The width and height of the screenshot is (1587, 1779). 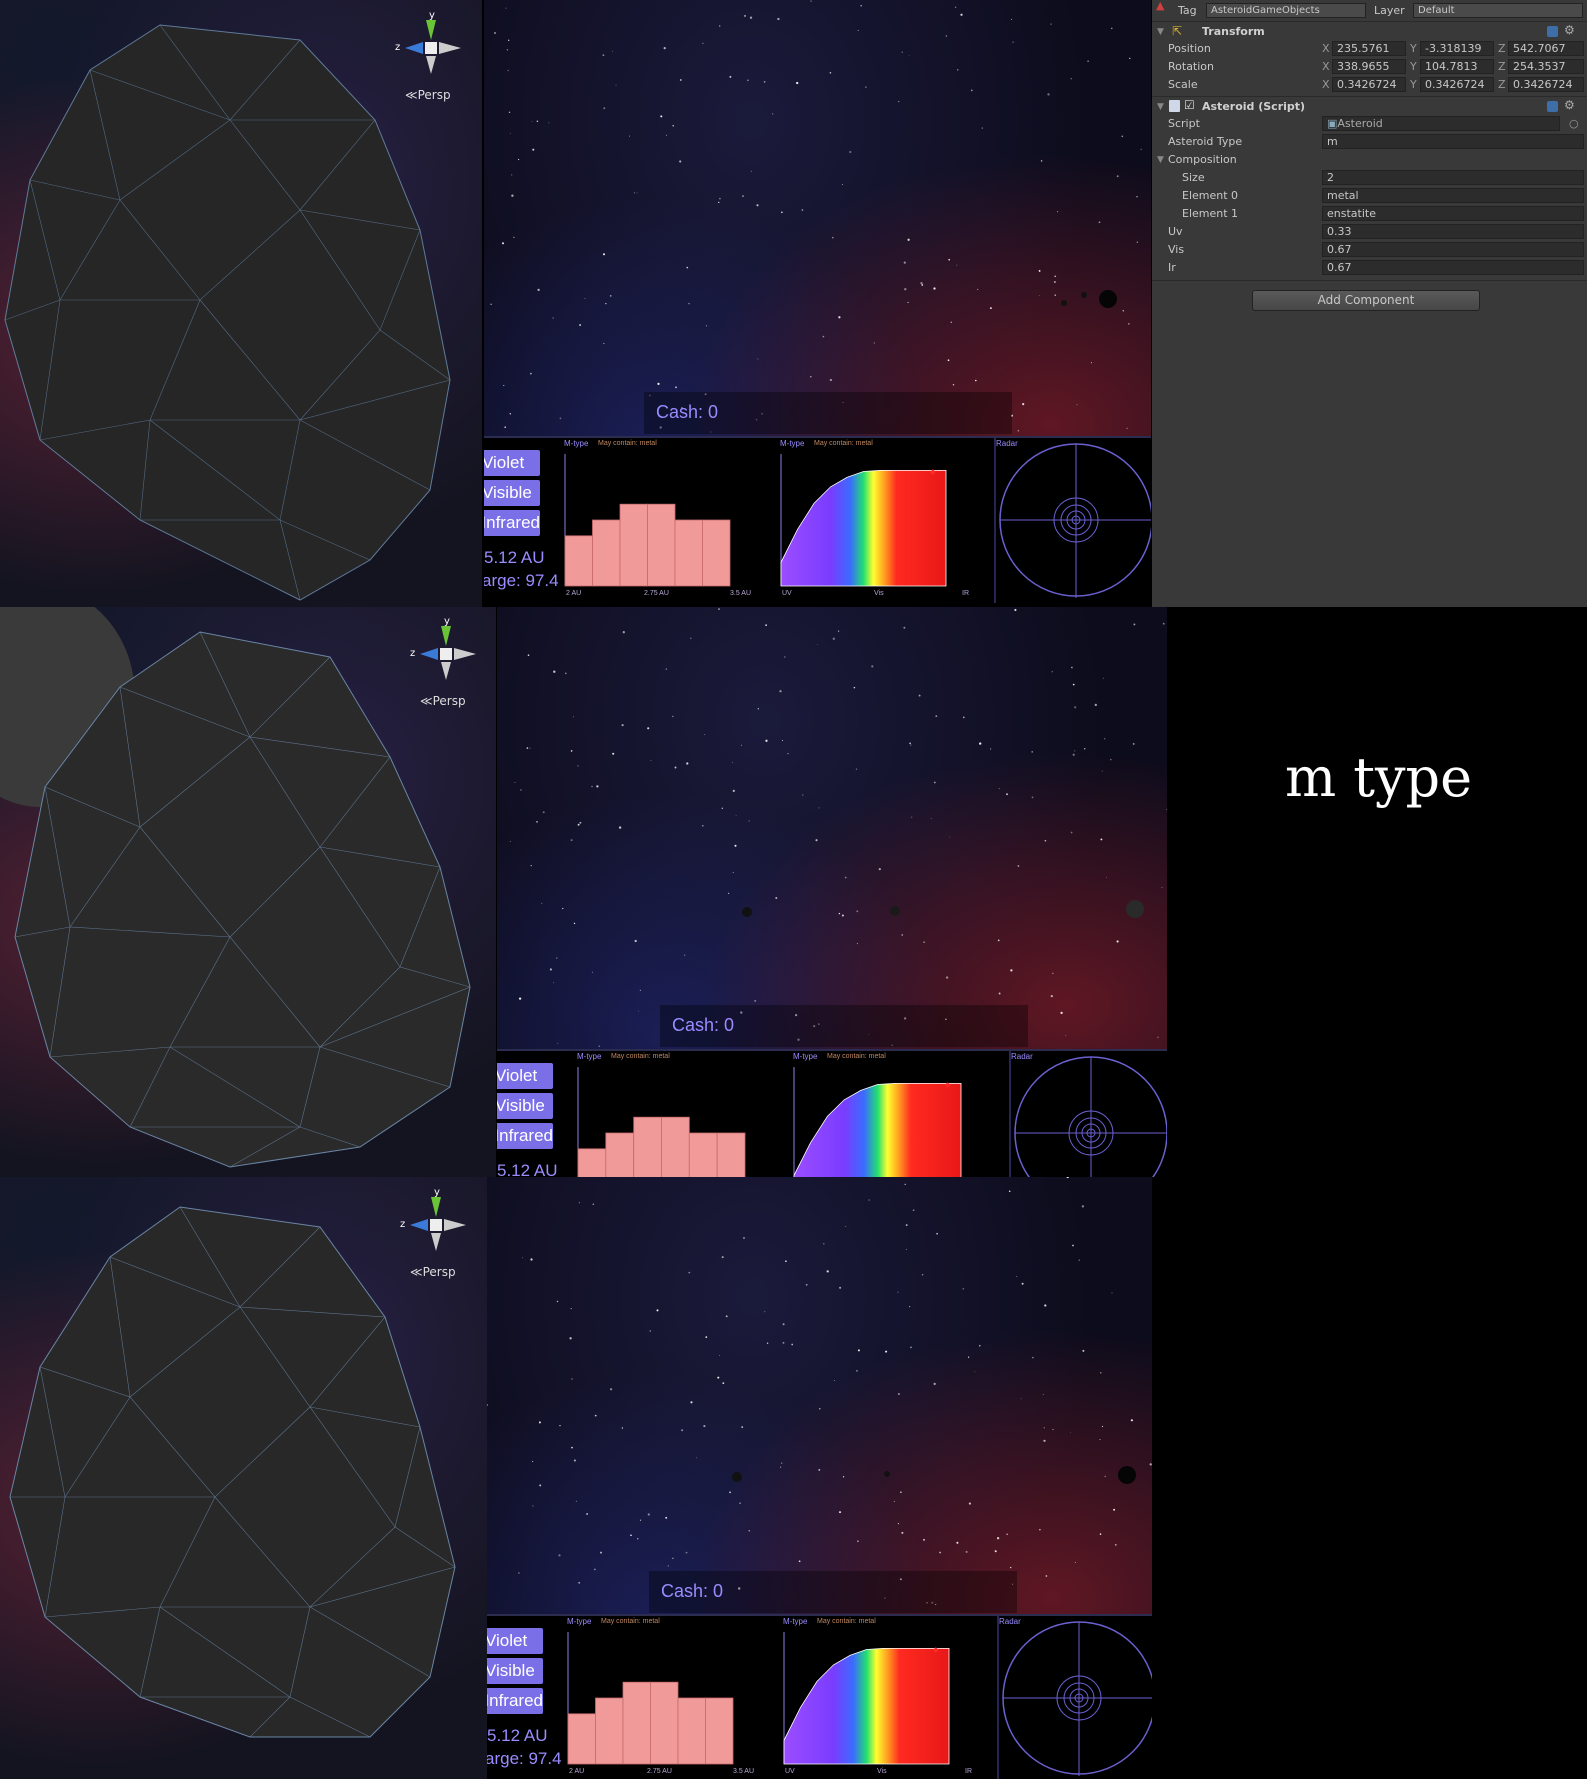 I want to click on scale-x-field: 0.3426724, so click(x=1369, y=84).